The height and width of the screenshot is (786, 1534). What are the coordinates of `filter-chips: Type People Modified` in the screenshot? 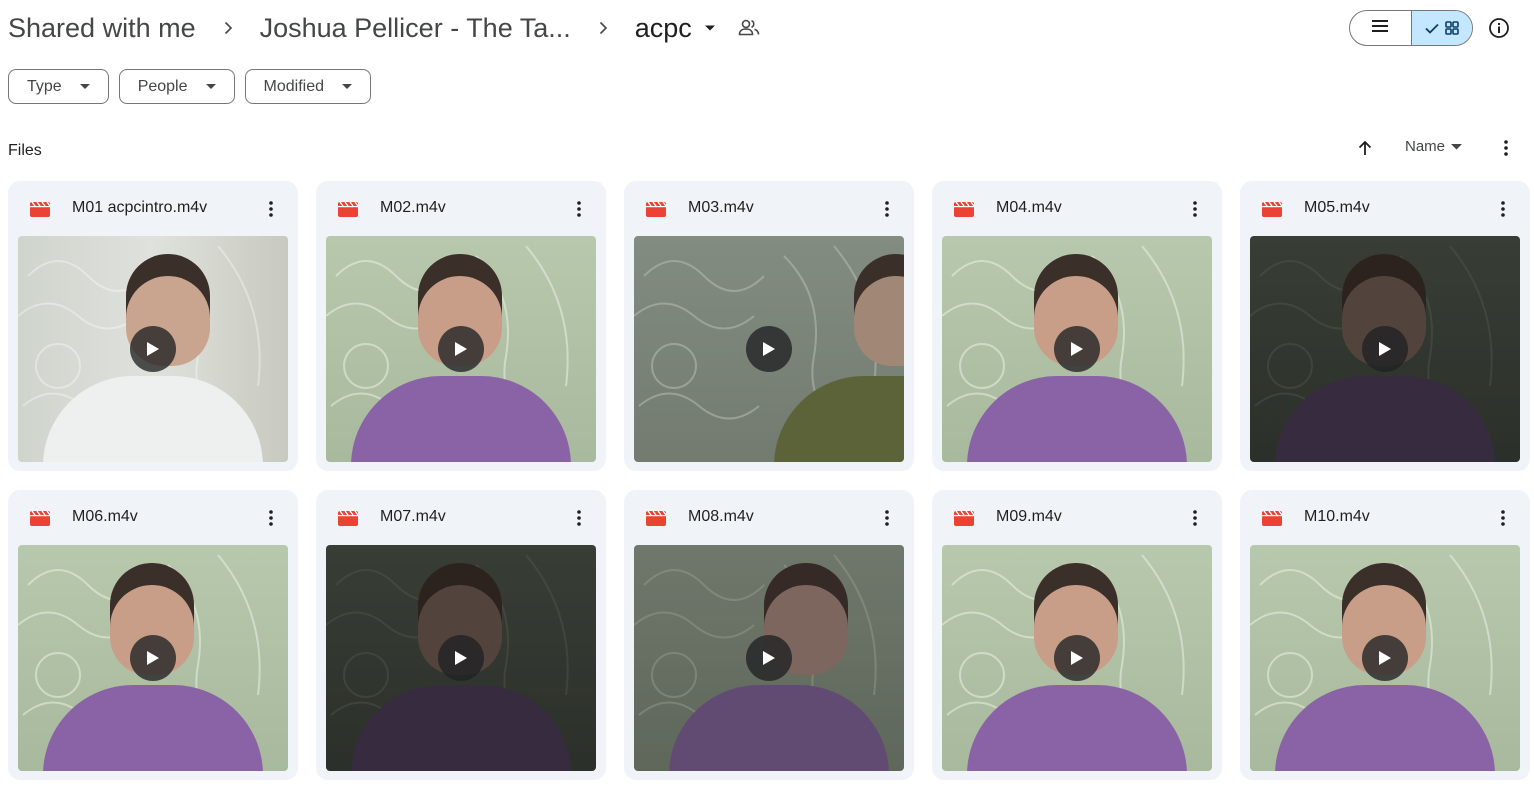 It's located at (189, 86).